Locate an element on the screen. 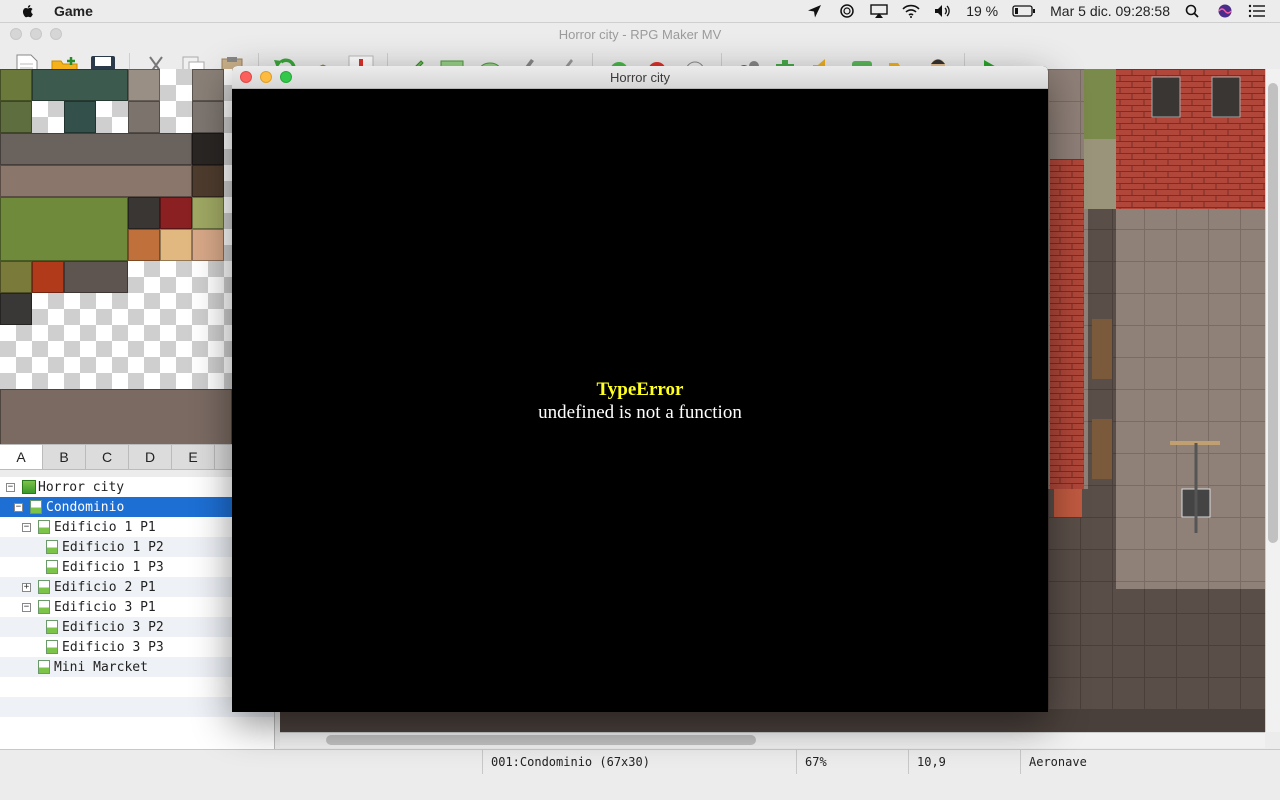  clock: Mar 5 dic. 09:28:58 is located at coordinates (1110, 11).